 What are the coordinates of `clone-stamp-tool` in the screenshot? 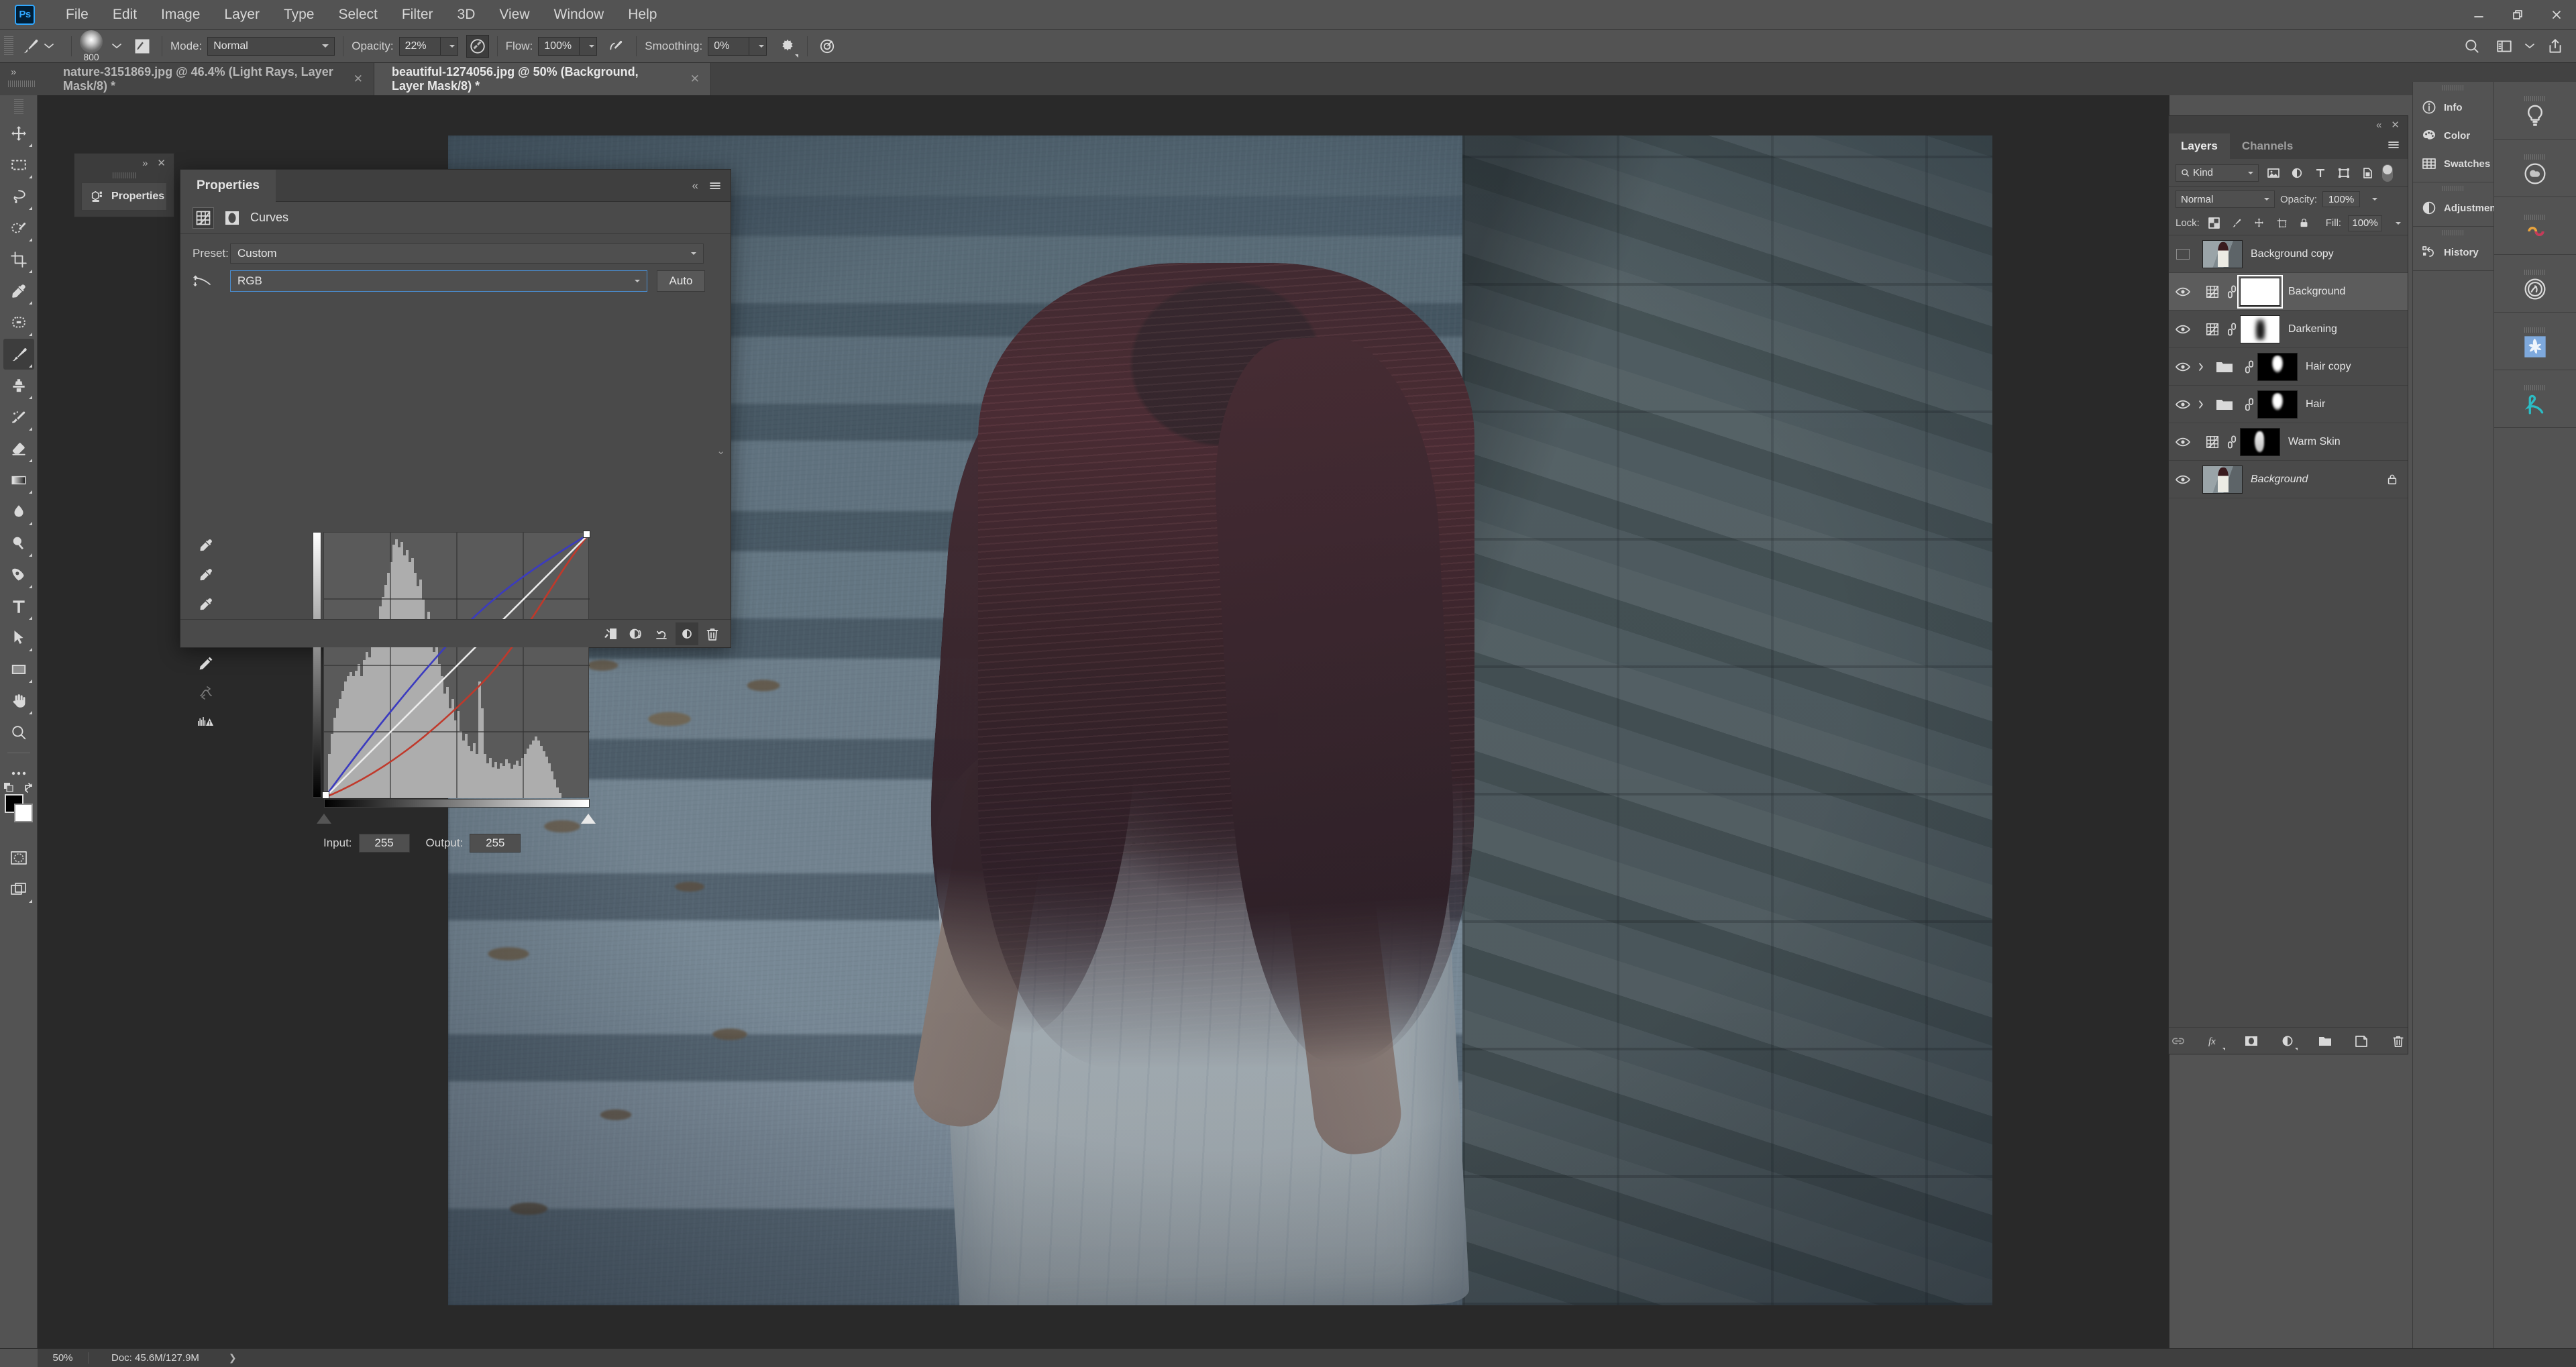 It's located at (18, 385).